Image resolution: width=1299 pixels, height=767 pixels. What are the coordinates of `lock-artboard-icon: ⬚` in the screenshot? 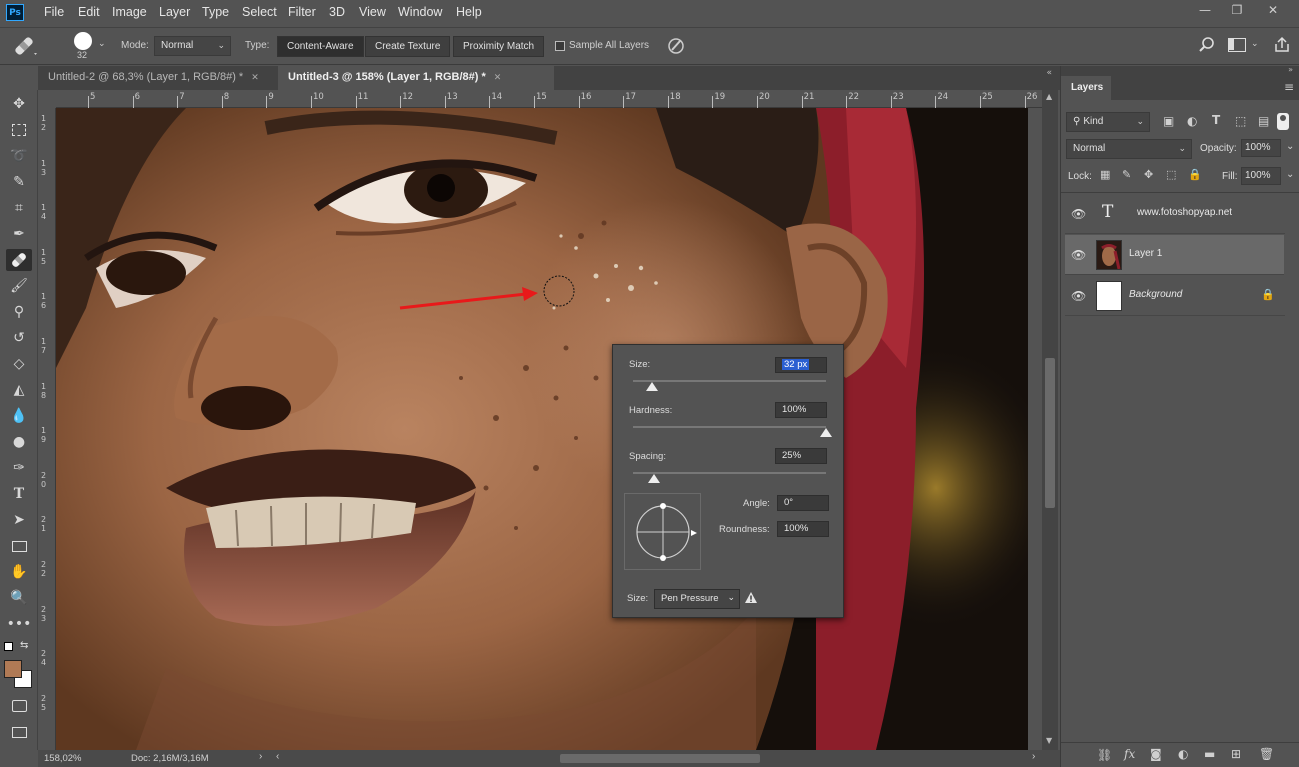 It's located at (1171, 174).